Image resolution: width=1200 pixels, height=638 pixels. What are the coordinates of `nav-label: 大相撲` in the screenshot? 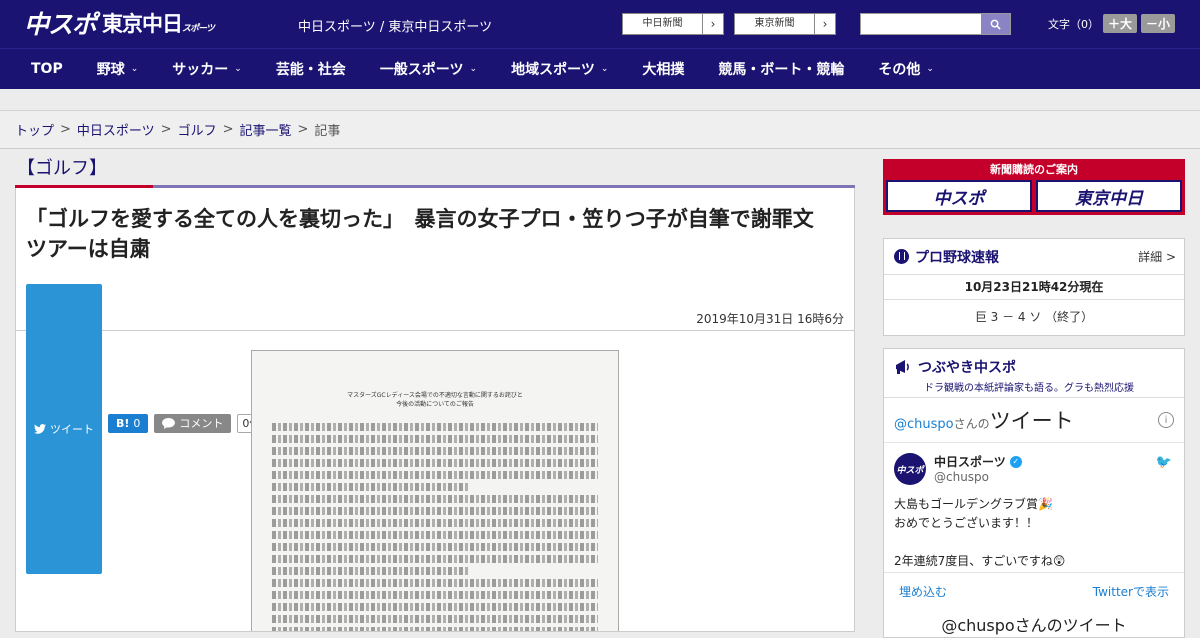 It's located at (663, 70).